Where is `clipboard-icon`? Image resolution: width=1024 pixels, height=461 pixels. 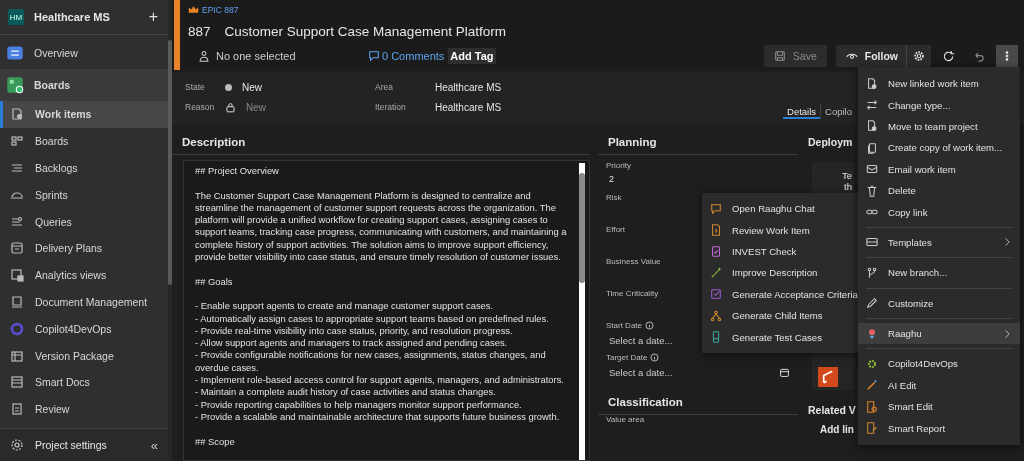
clipboard-icon is located at coordinates (17, 409).